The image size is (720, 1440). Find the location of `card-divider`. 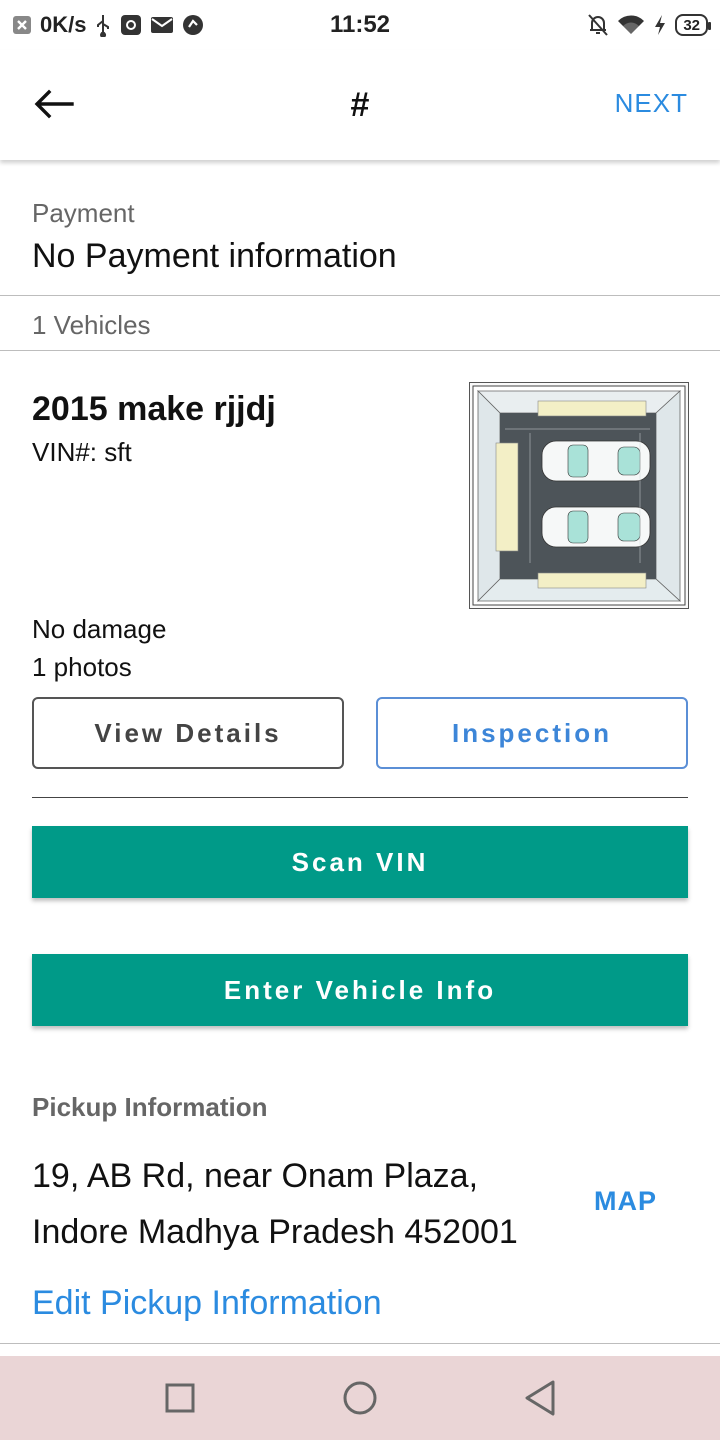

card-divider is located at coordinates (360, 797).